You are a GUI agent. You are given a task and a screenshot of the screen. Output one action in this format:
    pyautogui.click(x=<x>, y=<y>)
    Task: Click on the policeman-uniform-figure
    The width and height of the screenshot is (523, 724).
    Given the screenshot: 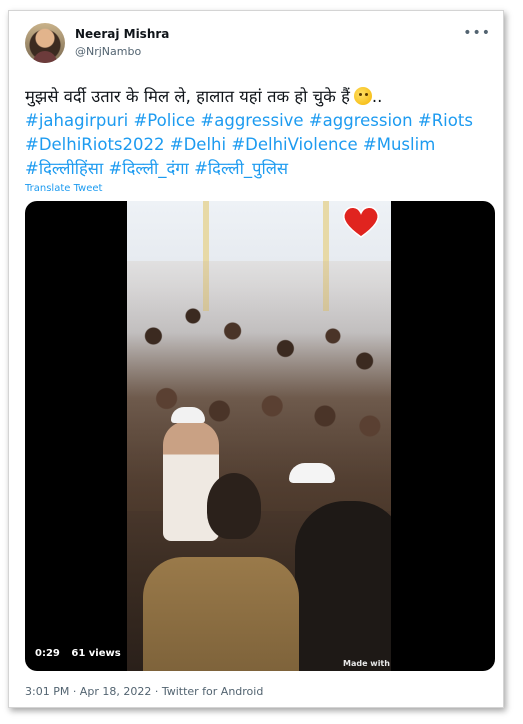 What is the action you would take?
    pyautogui.click(x=221, y=614)
    